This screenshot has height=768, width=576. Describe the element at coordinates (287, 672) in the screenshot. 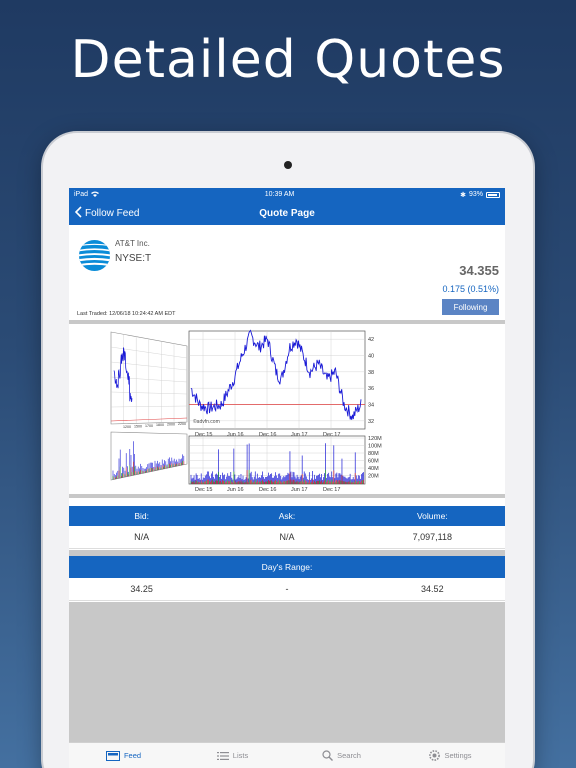

I see `empty-content-area` at that location.